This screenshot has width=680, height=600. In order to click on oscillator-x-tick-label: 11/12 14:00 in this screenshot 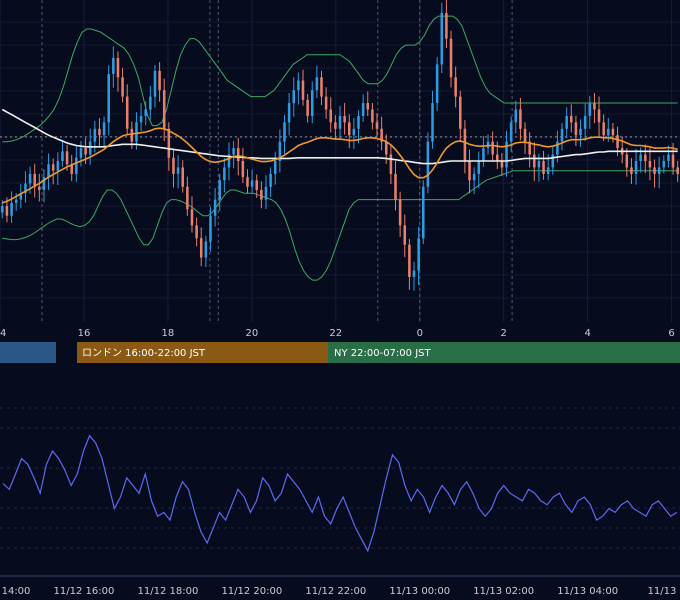, I will do `click(15, 591)`.